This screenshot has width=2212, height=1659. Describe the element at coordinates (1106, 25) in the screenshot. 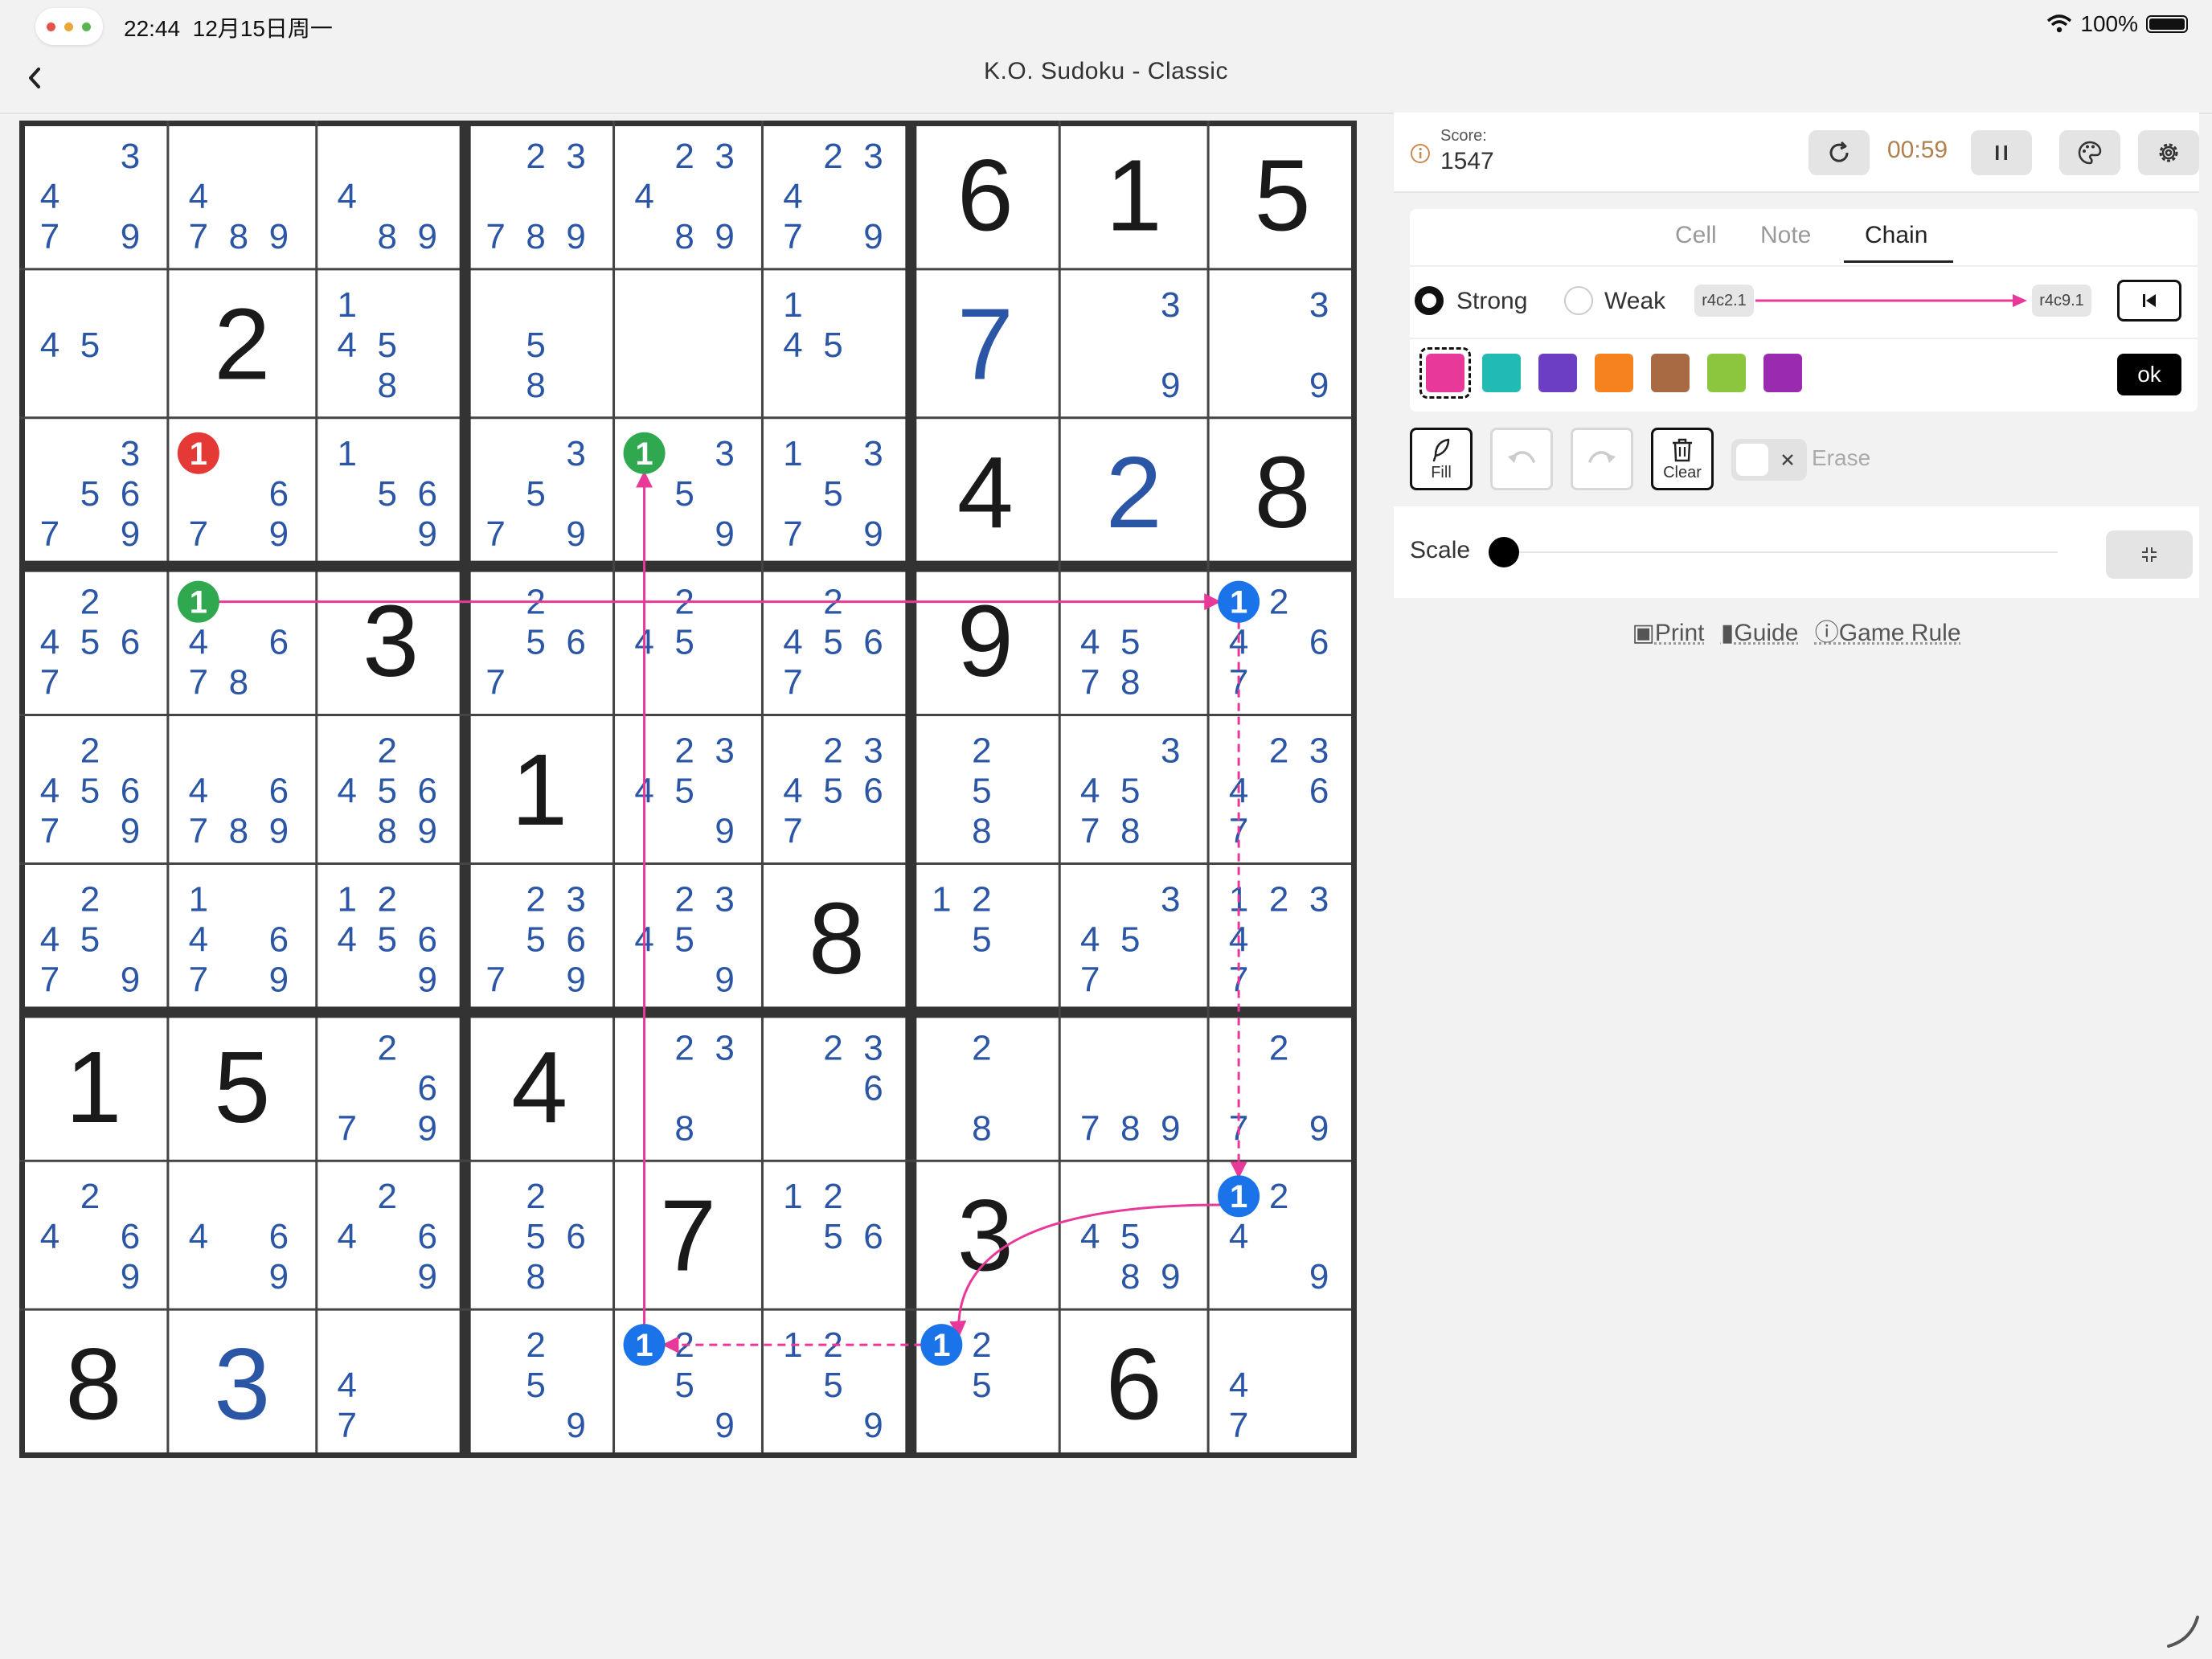

I see `status-bar: 22:44 12月15日周一 100%` at that location.